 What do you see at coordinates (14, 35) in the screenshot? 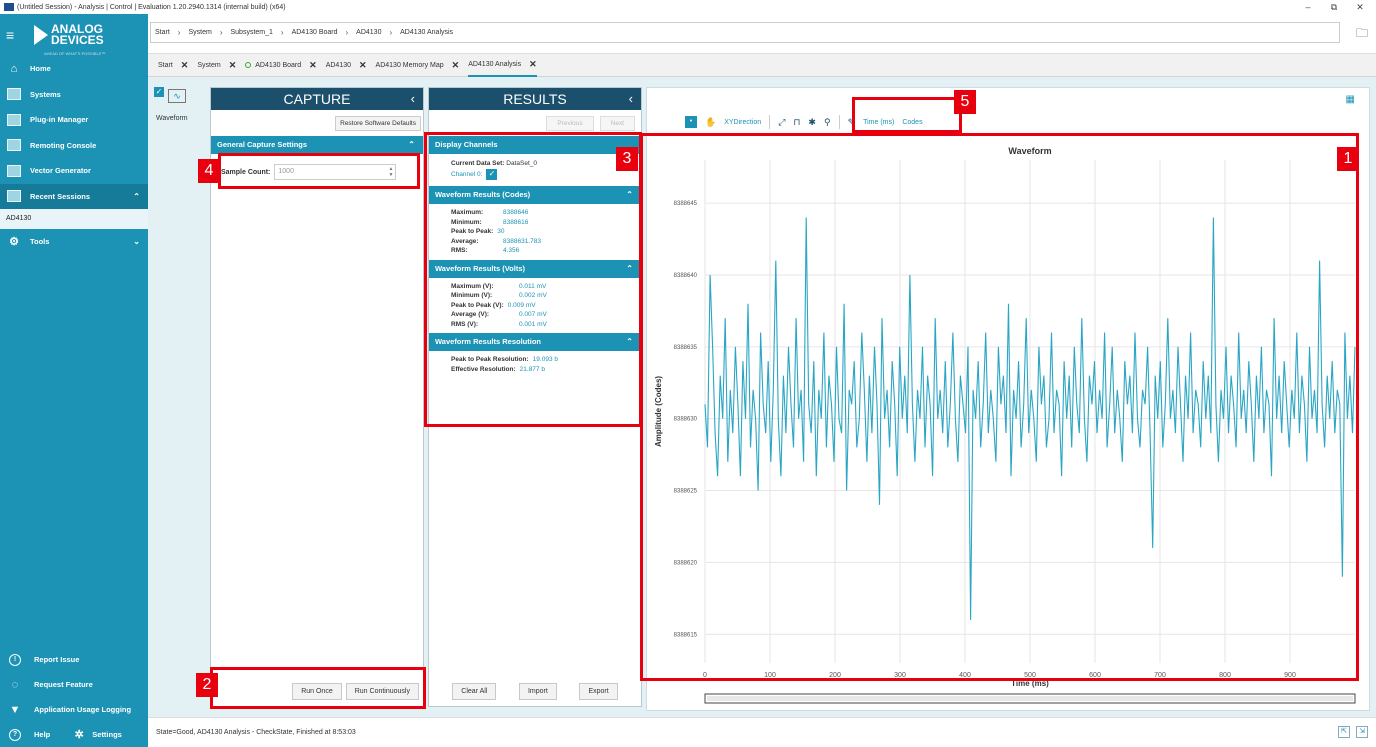
I see `hamburger-menu-icon: ≡` at bounding box center [14, 35].